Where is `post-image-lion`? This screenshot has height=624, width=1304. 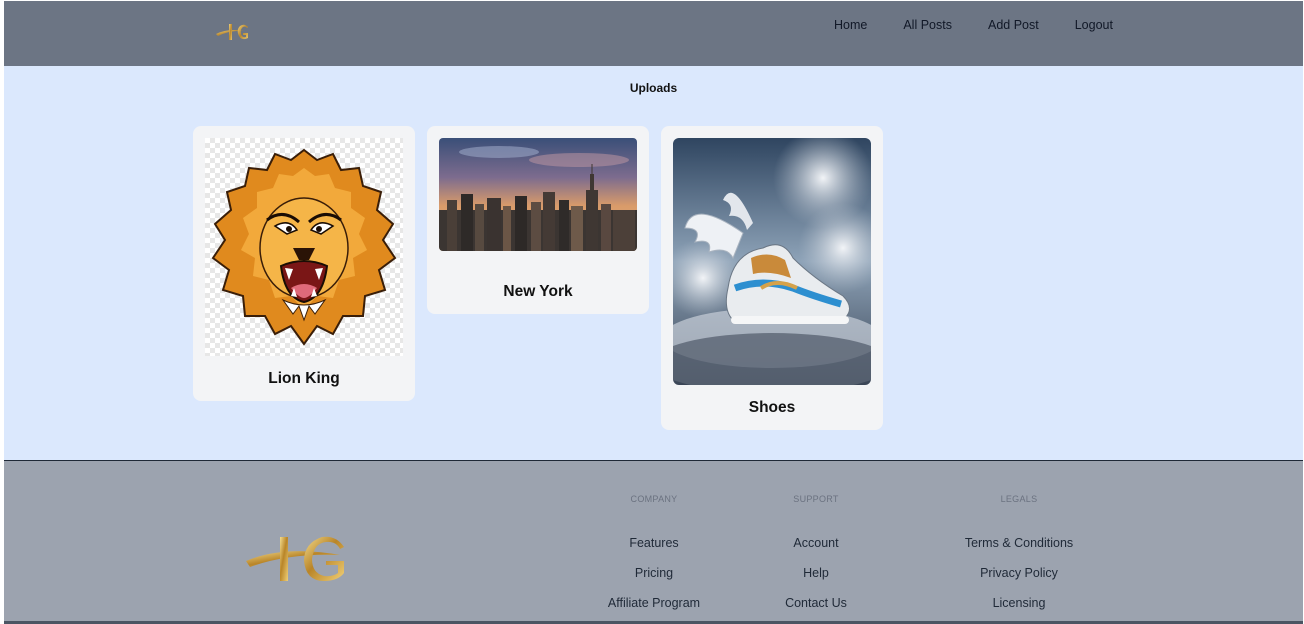
post-image-lion is located at coordinates (304, 247).